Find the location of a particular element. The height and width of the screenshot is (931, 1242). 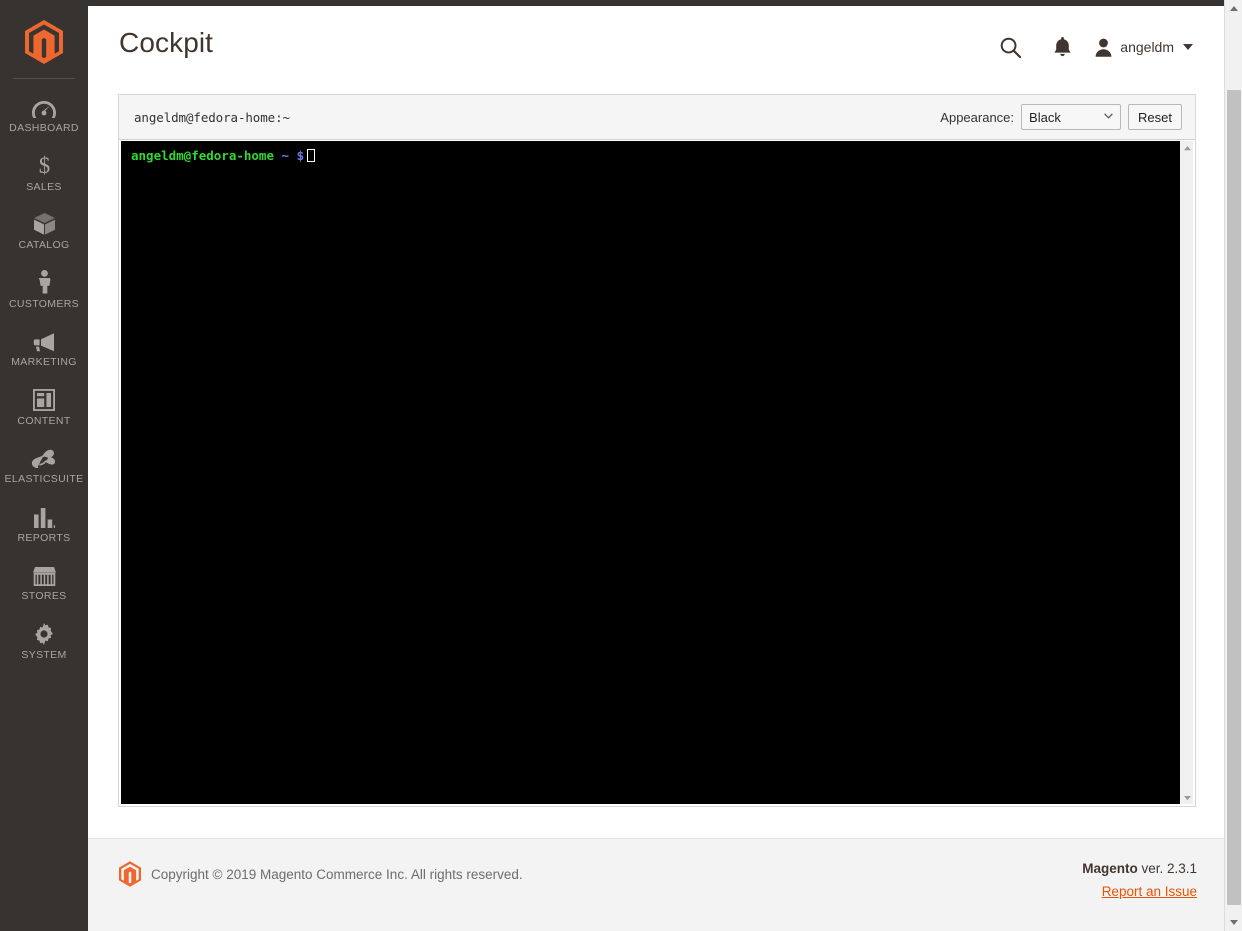

sidebar-item-label: CUSTOMERS is located at coordinates (44, 303).